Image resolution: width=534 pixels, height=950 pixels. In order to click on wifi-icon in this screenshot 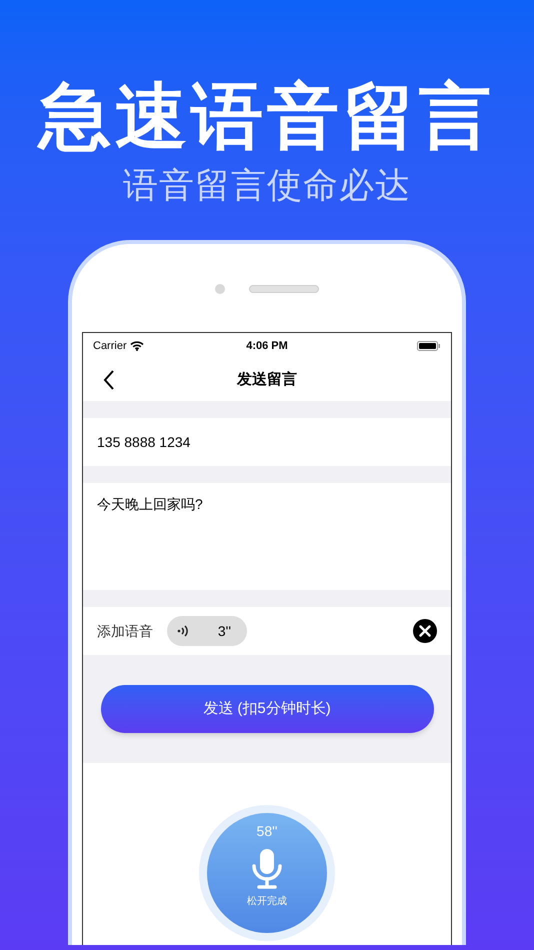, I will do `click(137, 346)`.